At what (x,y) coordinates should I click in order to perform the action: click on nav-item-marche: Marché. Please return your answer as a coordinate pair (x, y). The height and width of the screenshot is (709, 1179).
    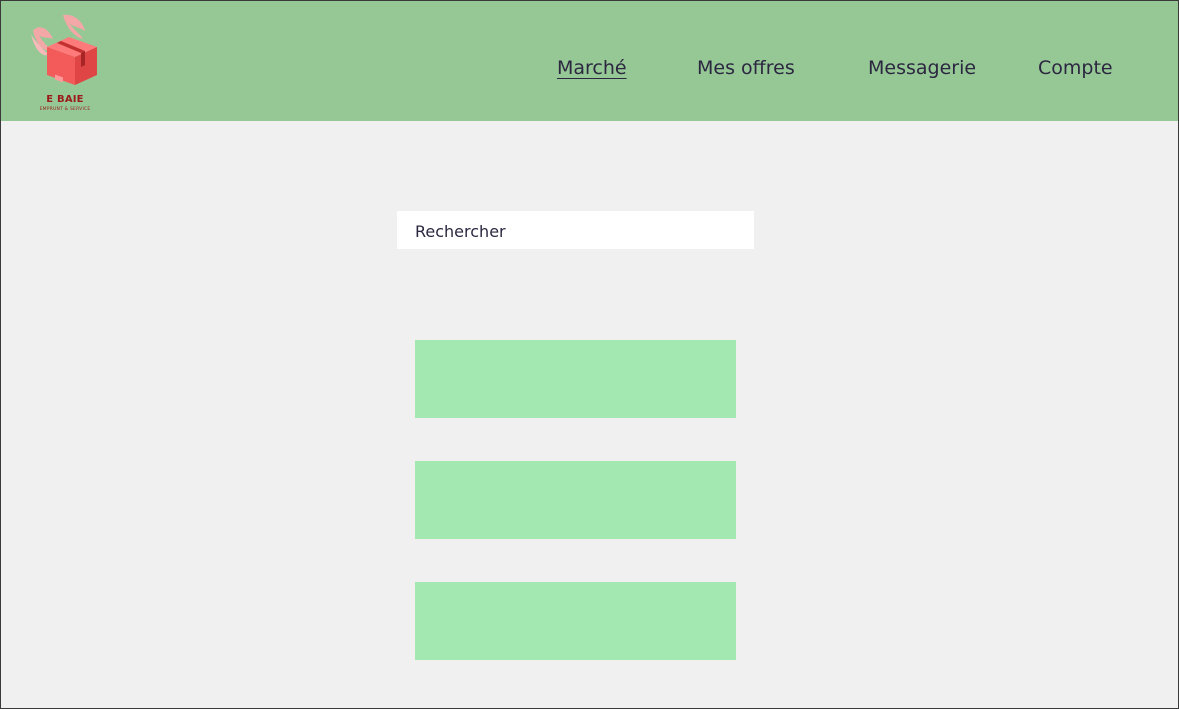
    Looking at the image, I should click on (592, 68).